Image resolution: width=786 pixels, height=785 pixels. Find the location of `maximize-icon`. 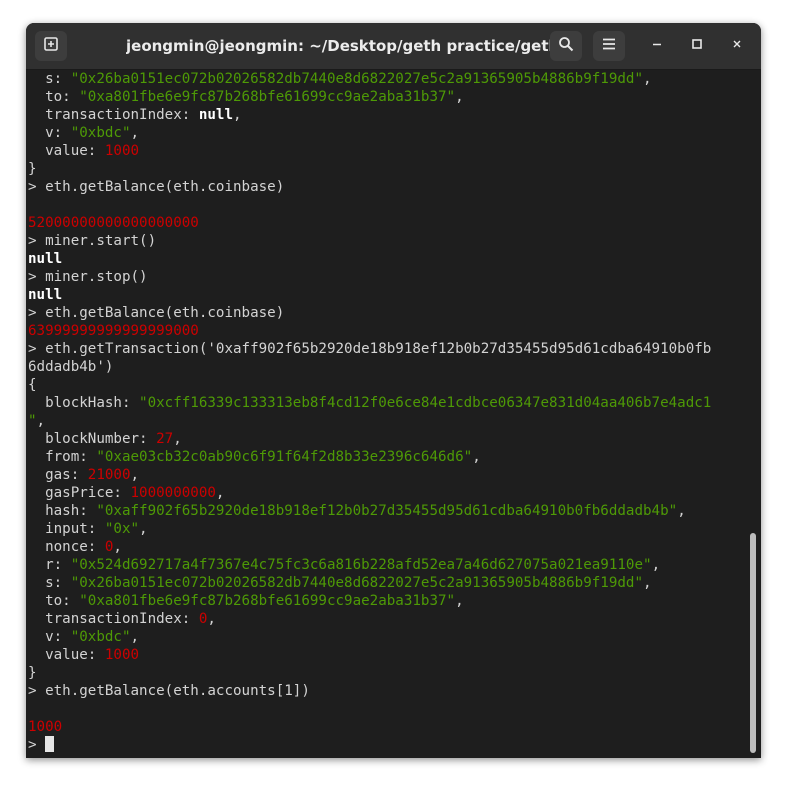

maximize-icon is located at coordinates (697, 46).